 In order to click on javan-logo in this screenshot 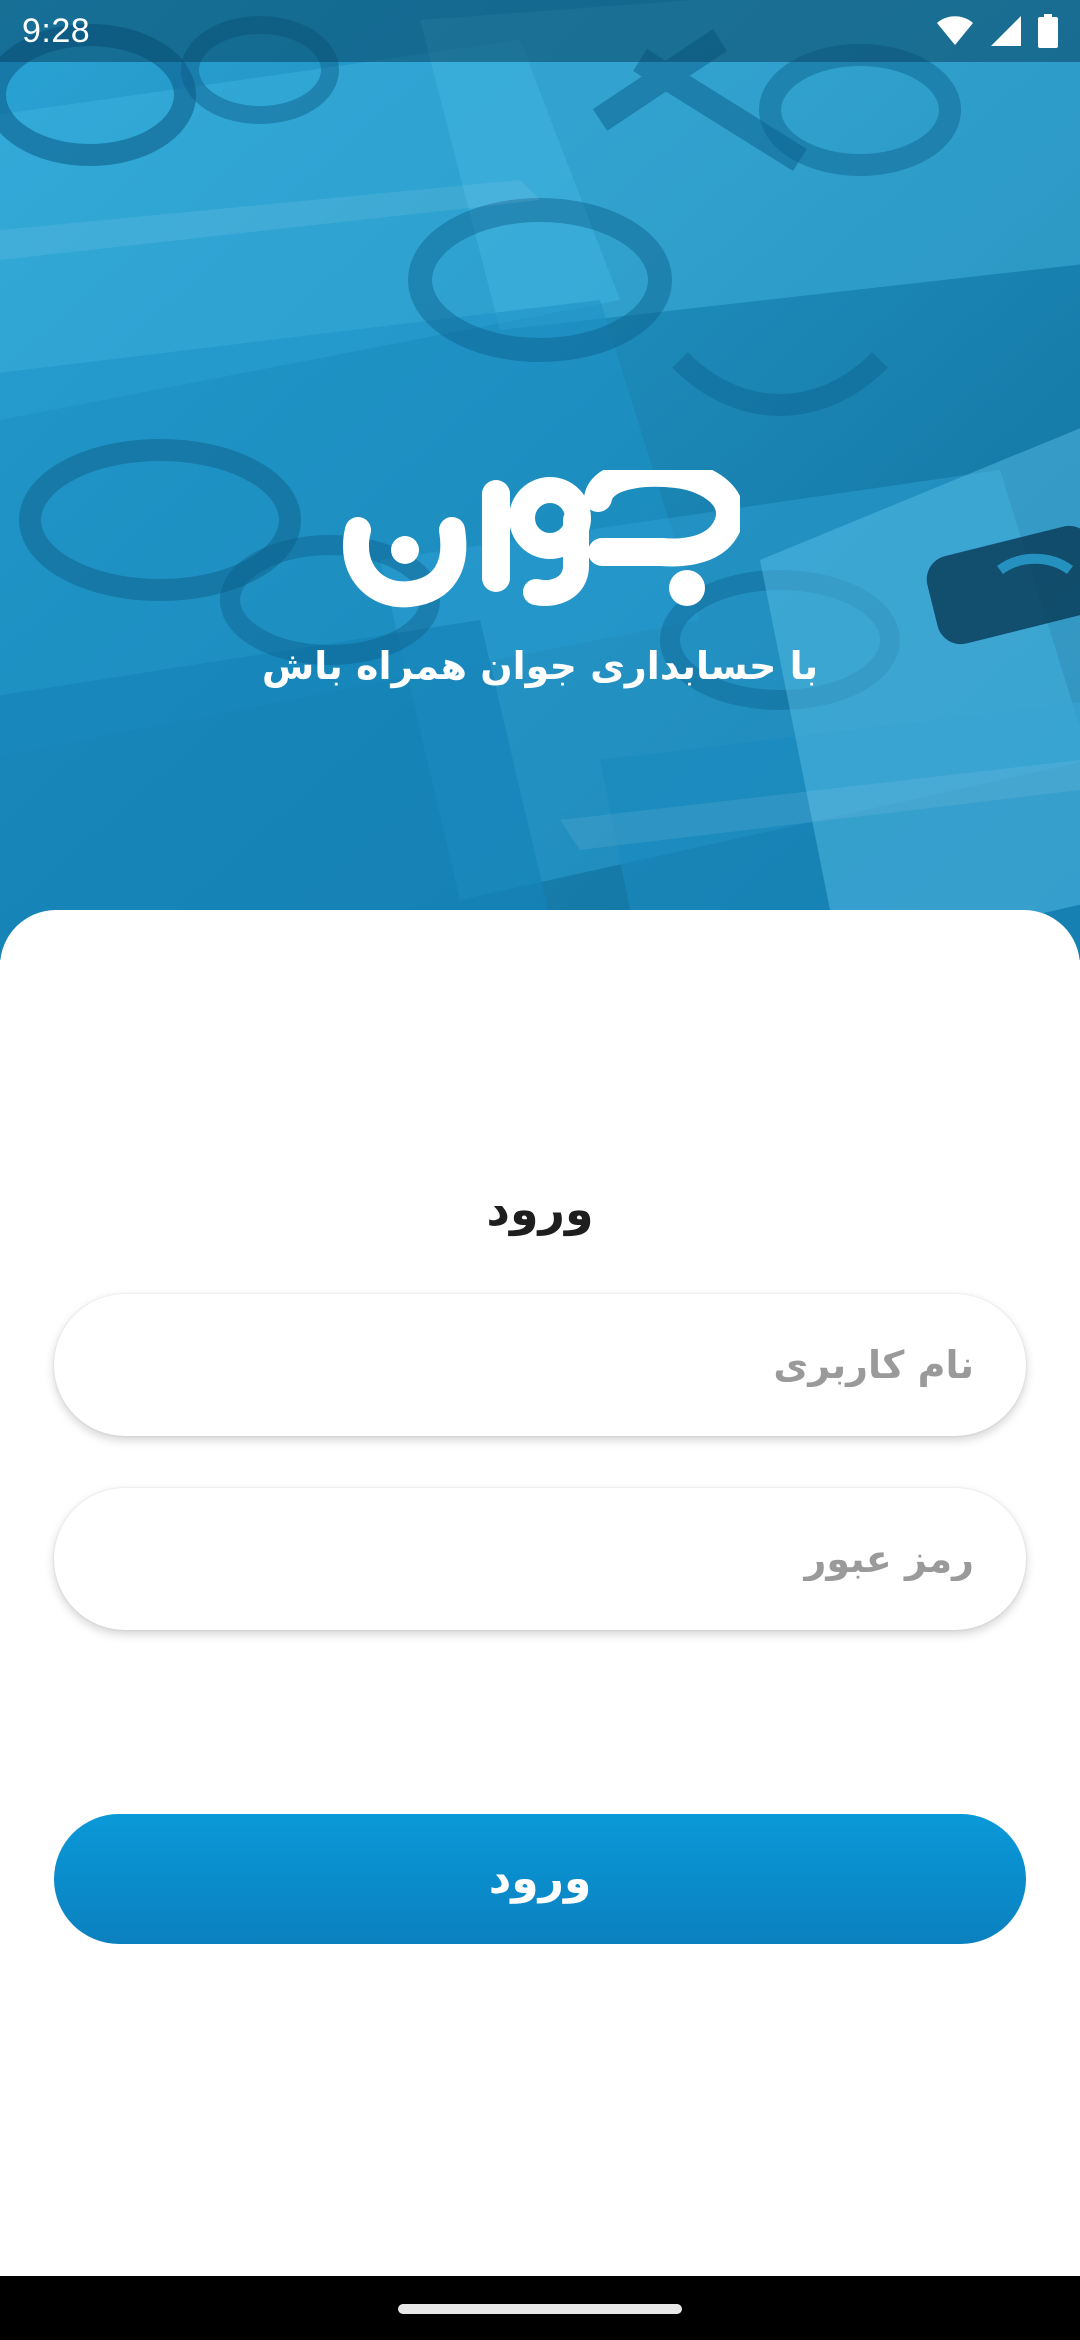, I will do `click(541, 539)`.